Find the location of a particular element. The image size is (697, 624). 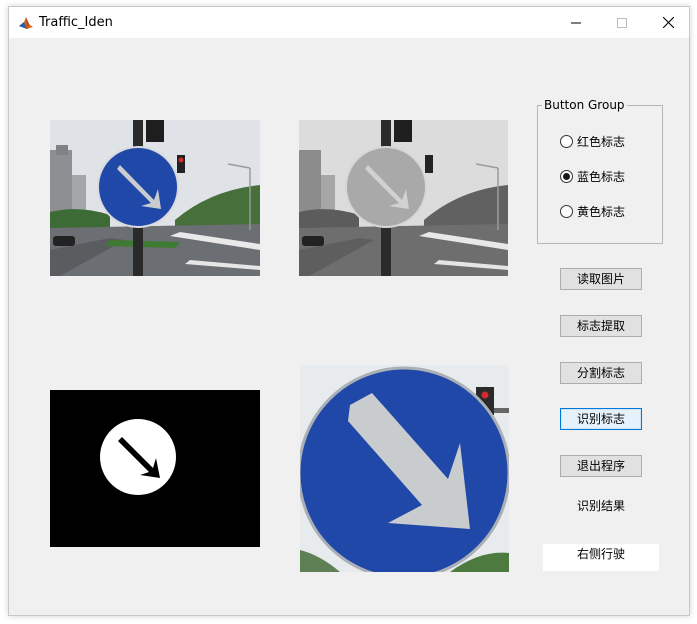

window-title: Traffic_Iden is located at coordinates (76, 22).